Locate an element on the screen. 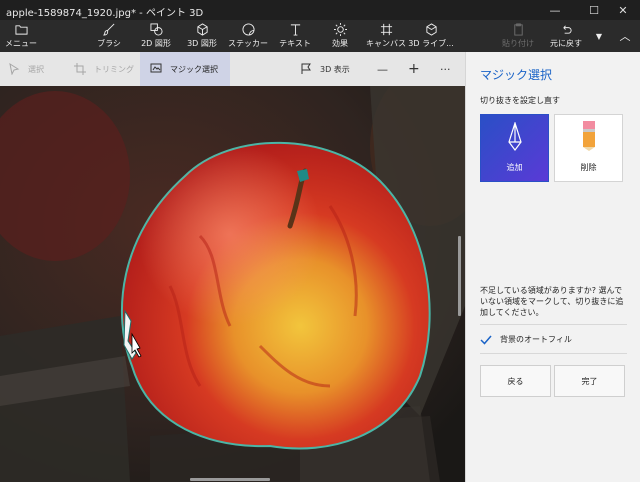  zoom-out-button: — is located at coordinates (382, 69).